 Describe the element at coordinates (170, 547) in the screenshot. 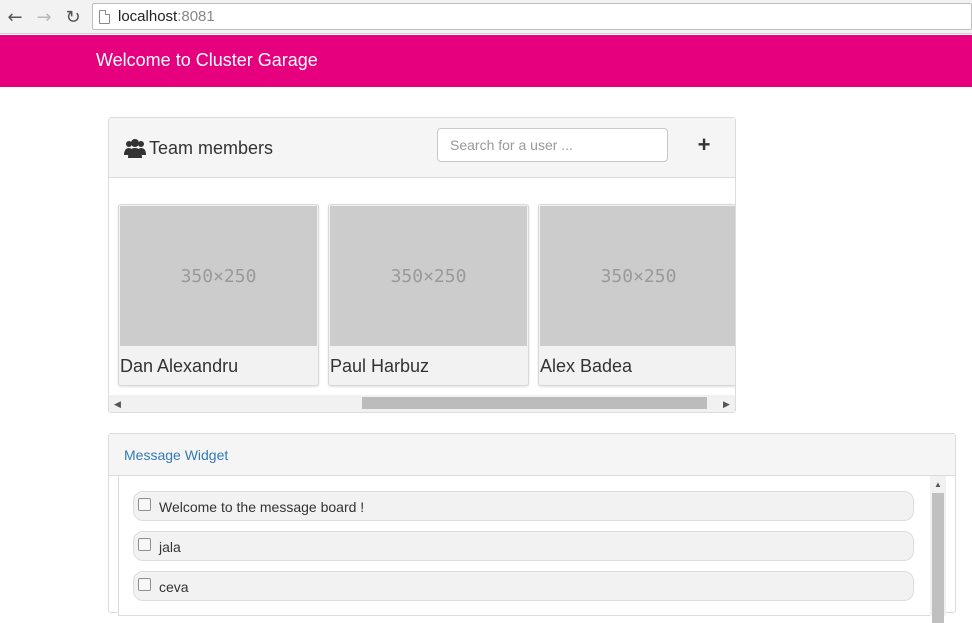

I see `message-text: jala` at that location.